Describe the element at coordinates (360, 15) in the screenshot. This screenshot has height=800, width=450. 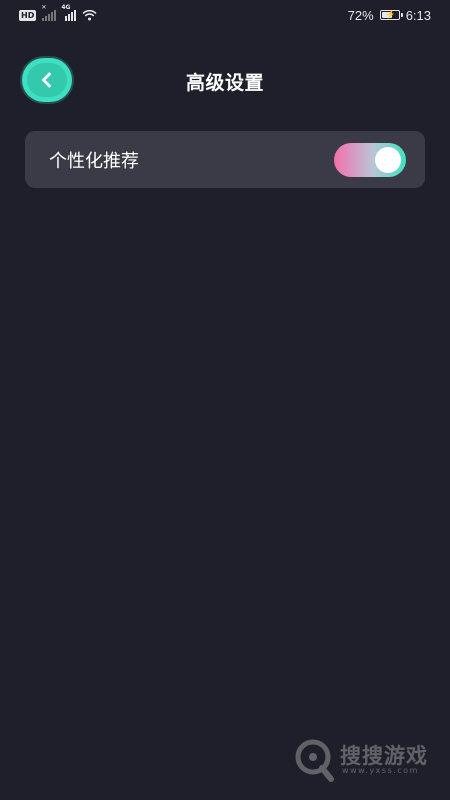
I see `battery-percent: 72%` at that location.